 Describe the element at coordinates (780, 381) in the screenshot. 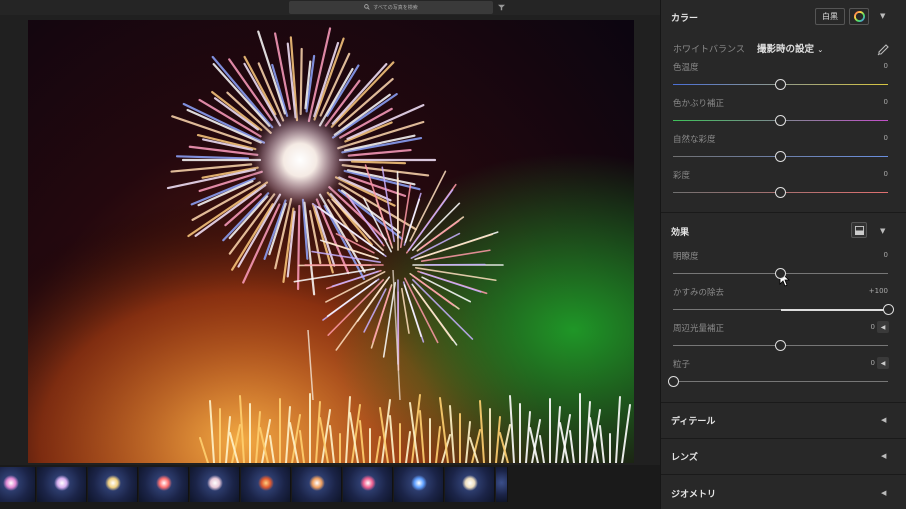

I see `effect-slider-track` at that location.